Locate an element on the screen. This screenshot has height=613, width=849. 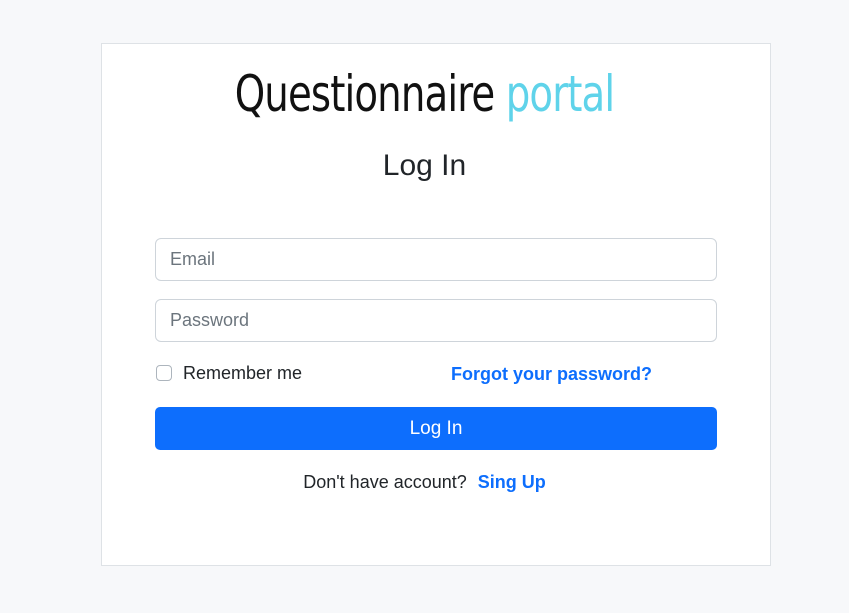
signup-row: Don't have account? Sing Up is located at coordinates (424, 482).